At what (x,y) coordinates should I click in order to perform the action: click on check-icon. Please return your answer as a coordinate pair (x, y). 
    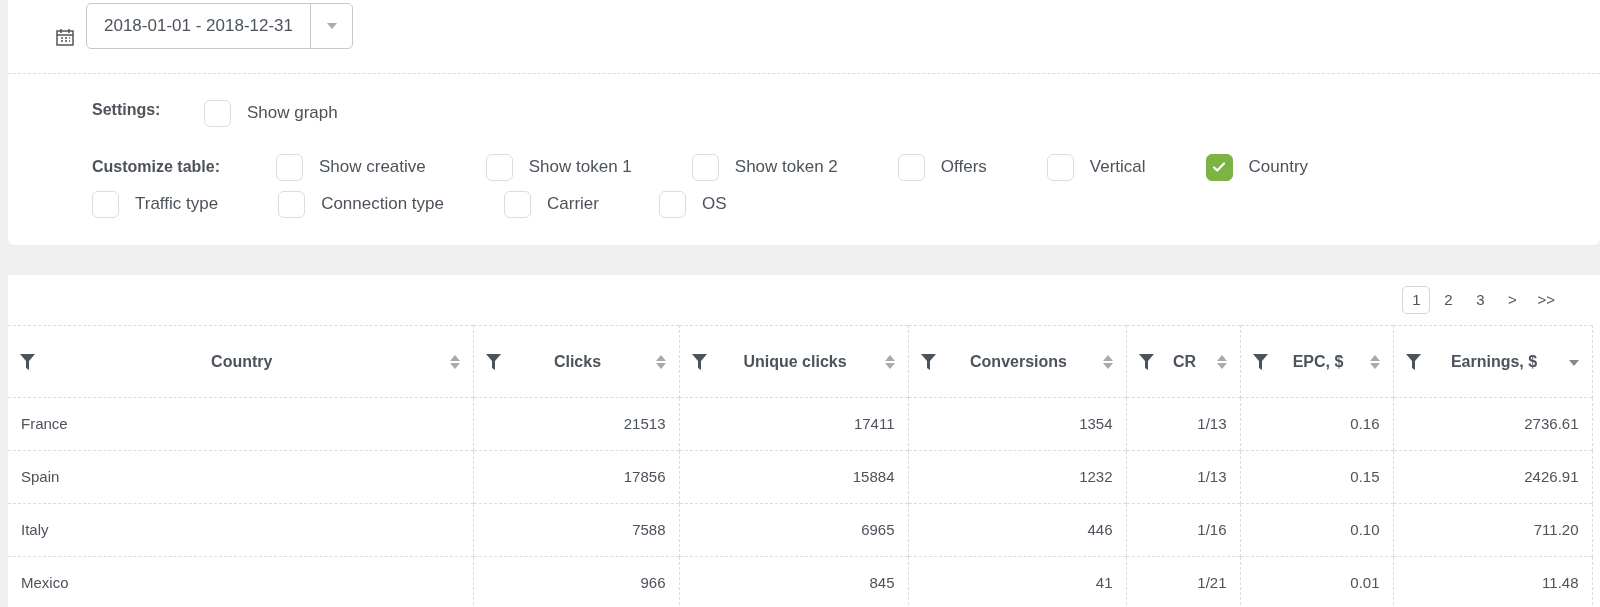
    Looking at the image, I should click on (1219, 167).